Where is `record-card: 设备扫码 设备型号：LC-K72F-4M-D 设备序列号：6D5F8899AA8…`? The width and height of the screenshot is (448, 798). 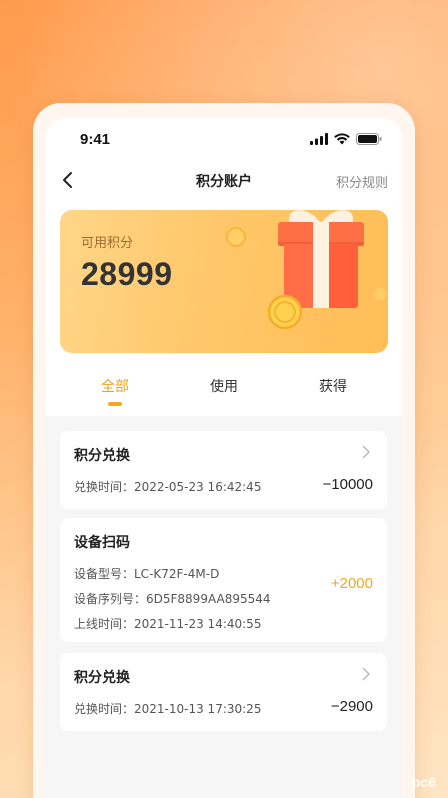
record-card: 设备扫码 设备型号：LC-K72F-4M-D 设备序列号：6D5F8899AA8… is located at coordinates (223, 580).